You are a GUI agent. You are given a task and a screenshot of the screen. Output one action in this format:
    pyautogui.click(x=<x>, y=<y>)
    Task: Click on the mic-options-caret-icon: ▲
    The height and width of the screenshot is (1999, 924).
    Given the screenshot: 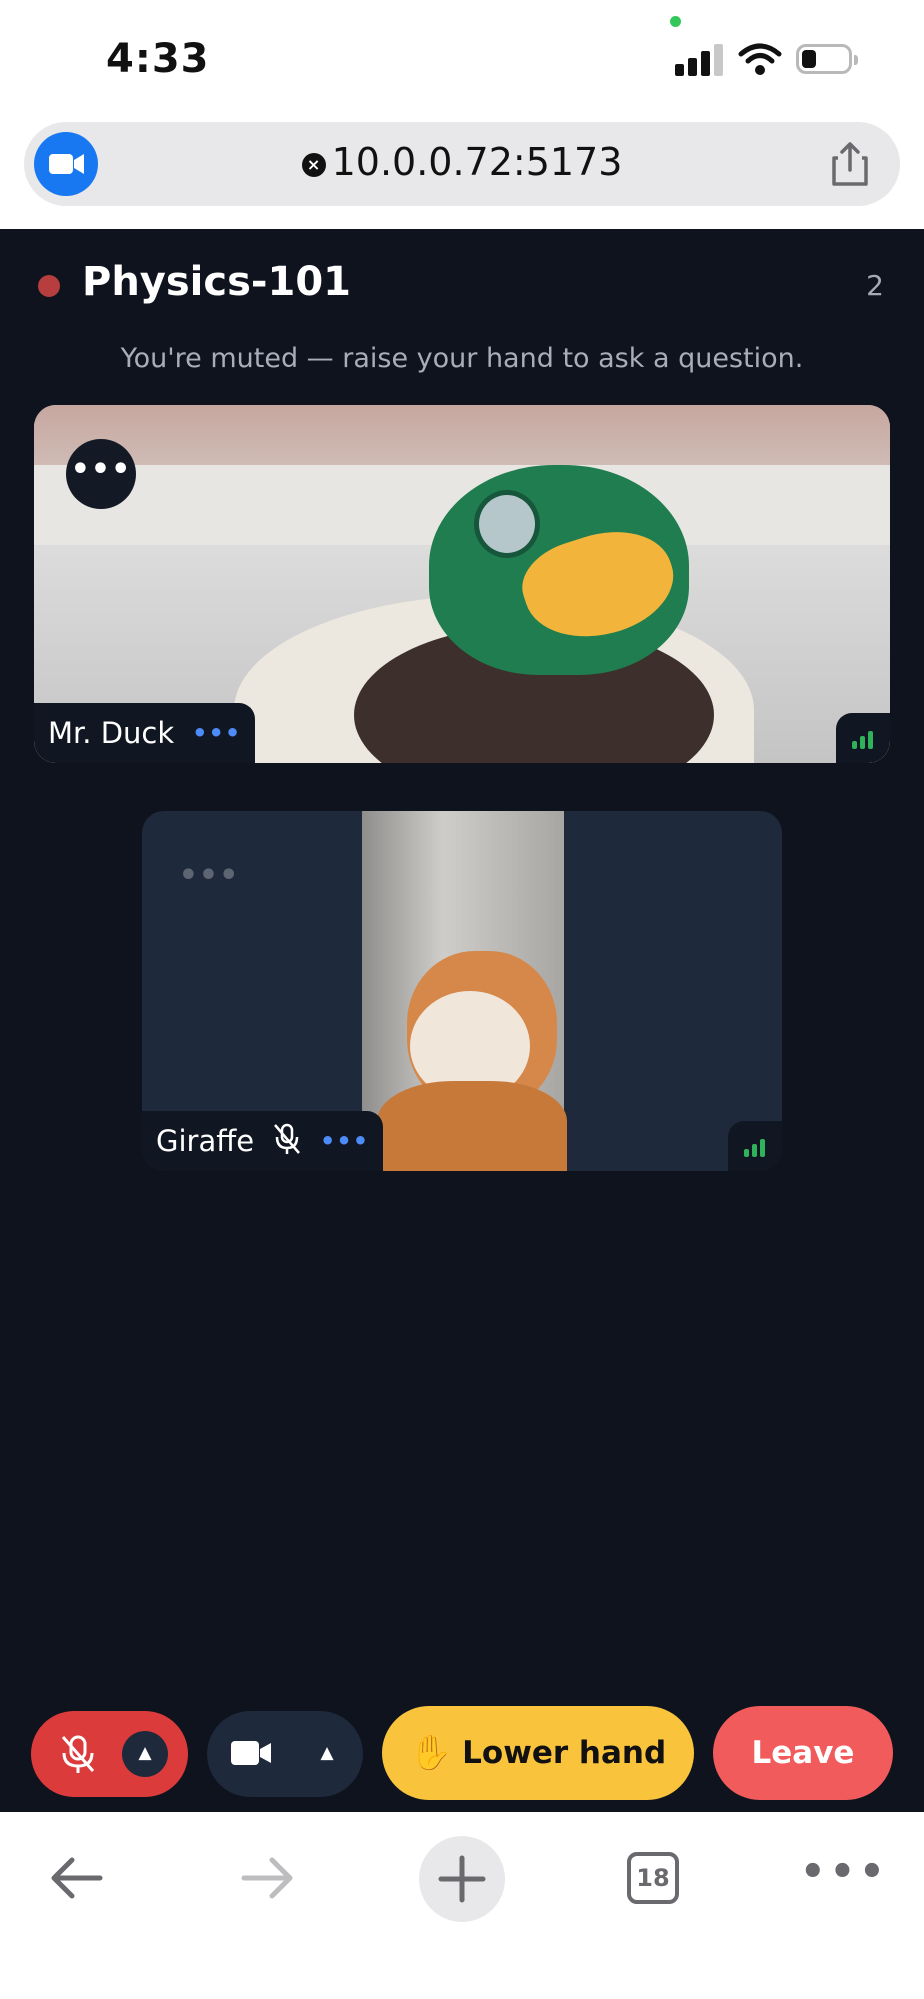 What is the action you would take?
    pyautogui.click(x=145, y=1754)
    